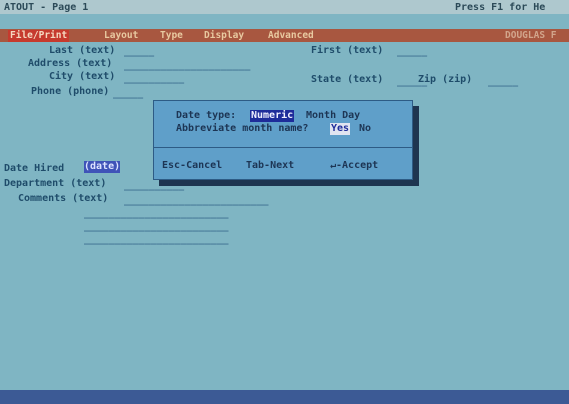  Describe the element at coordinates (128, 94) in the screenshot. I see `phone-blank: _____` at that location.